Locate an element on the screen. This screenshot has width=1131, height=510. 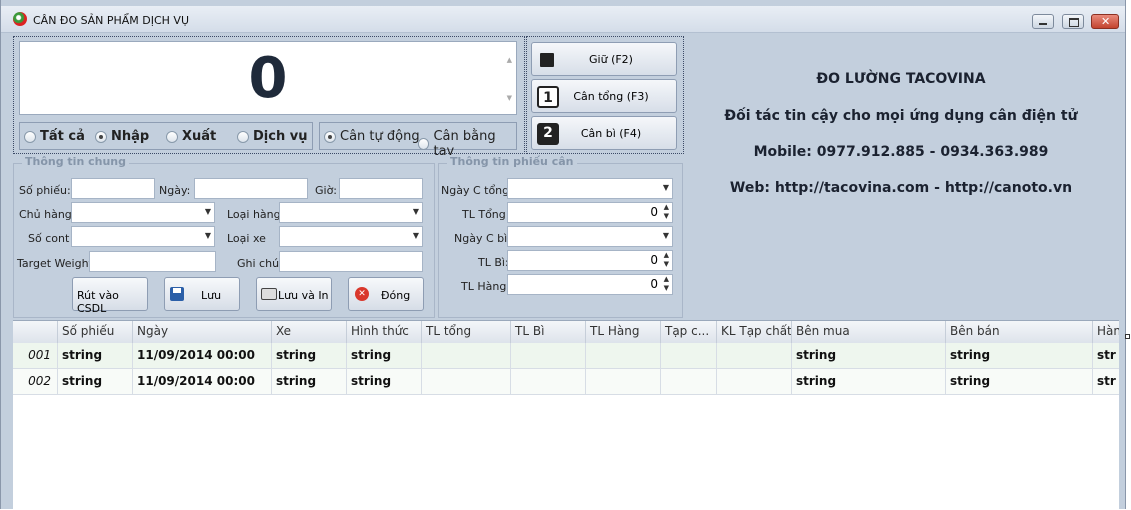
close-button: ✕ Đóng is located at coordinates (386, 294).